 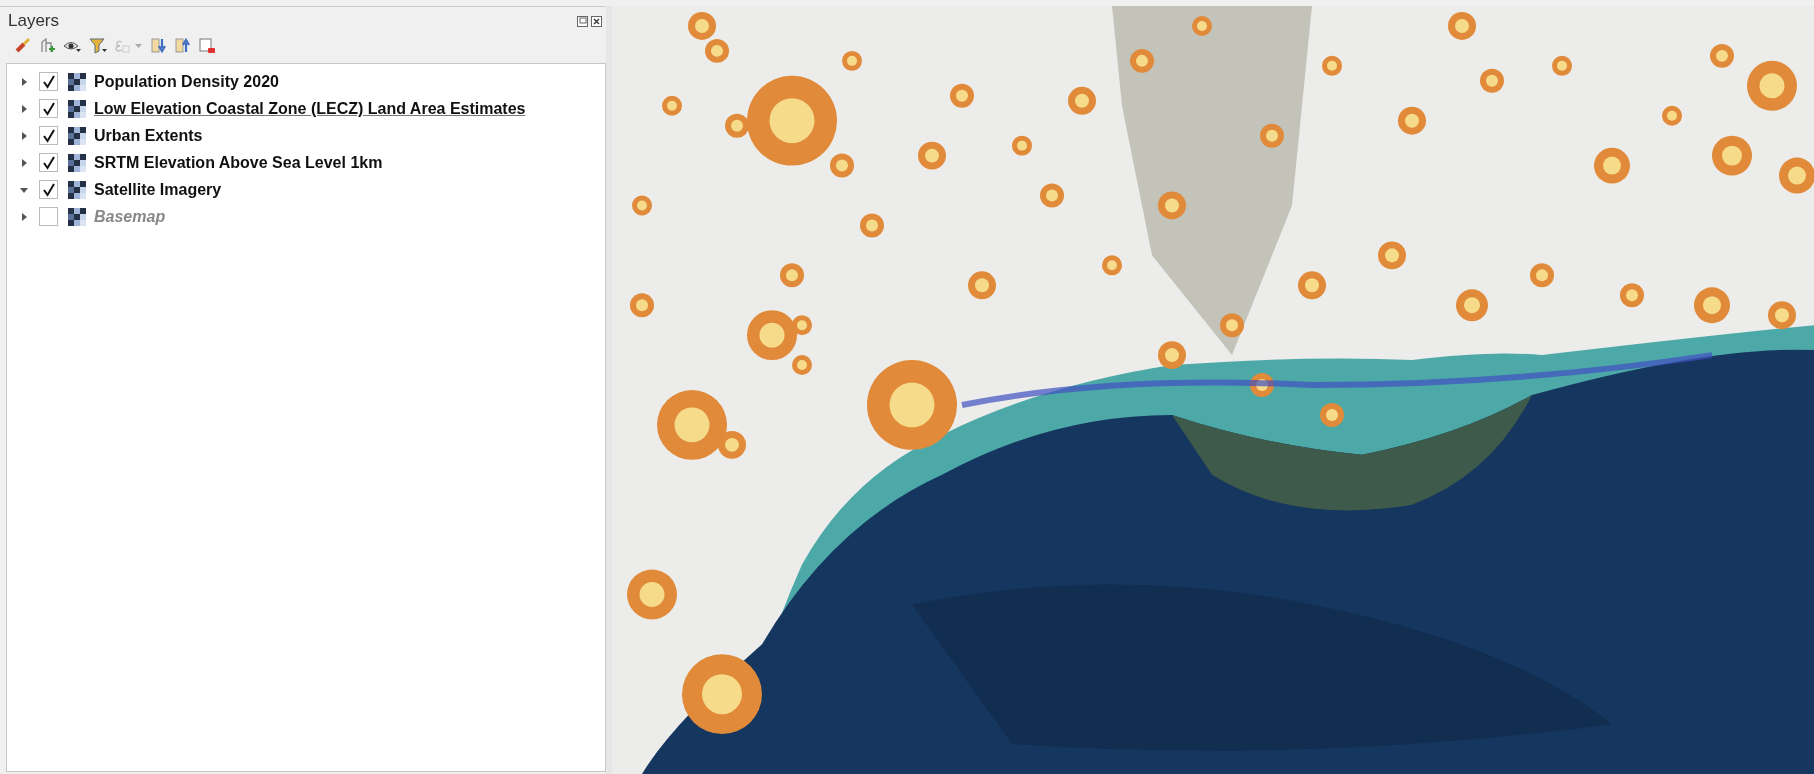 I want to click on layer-name: Population Density 2020, so click(x=186, y=81).